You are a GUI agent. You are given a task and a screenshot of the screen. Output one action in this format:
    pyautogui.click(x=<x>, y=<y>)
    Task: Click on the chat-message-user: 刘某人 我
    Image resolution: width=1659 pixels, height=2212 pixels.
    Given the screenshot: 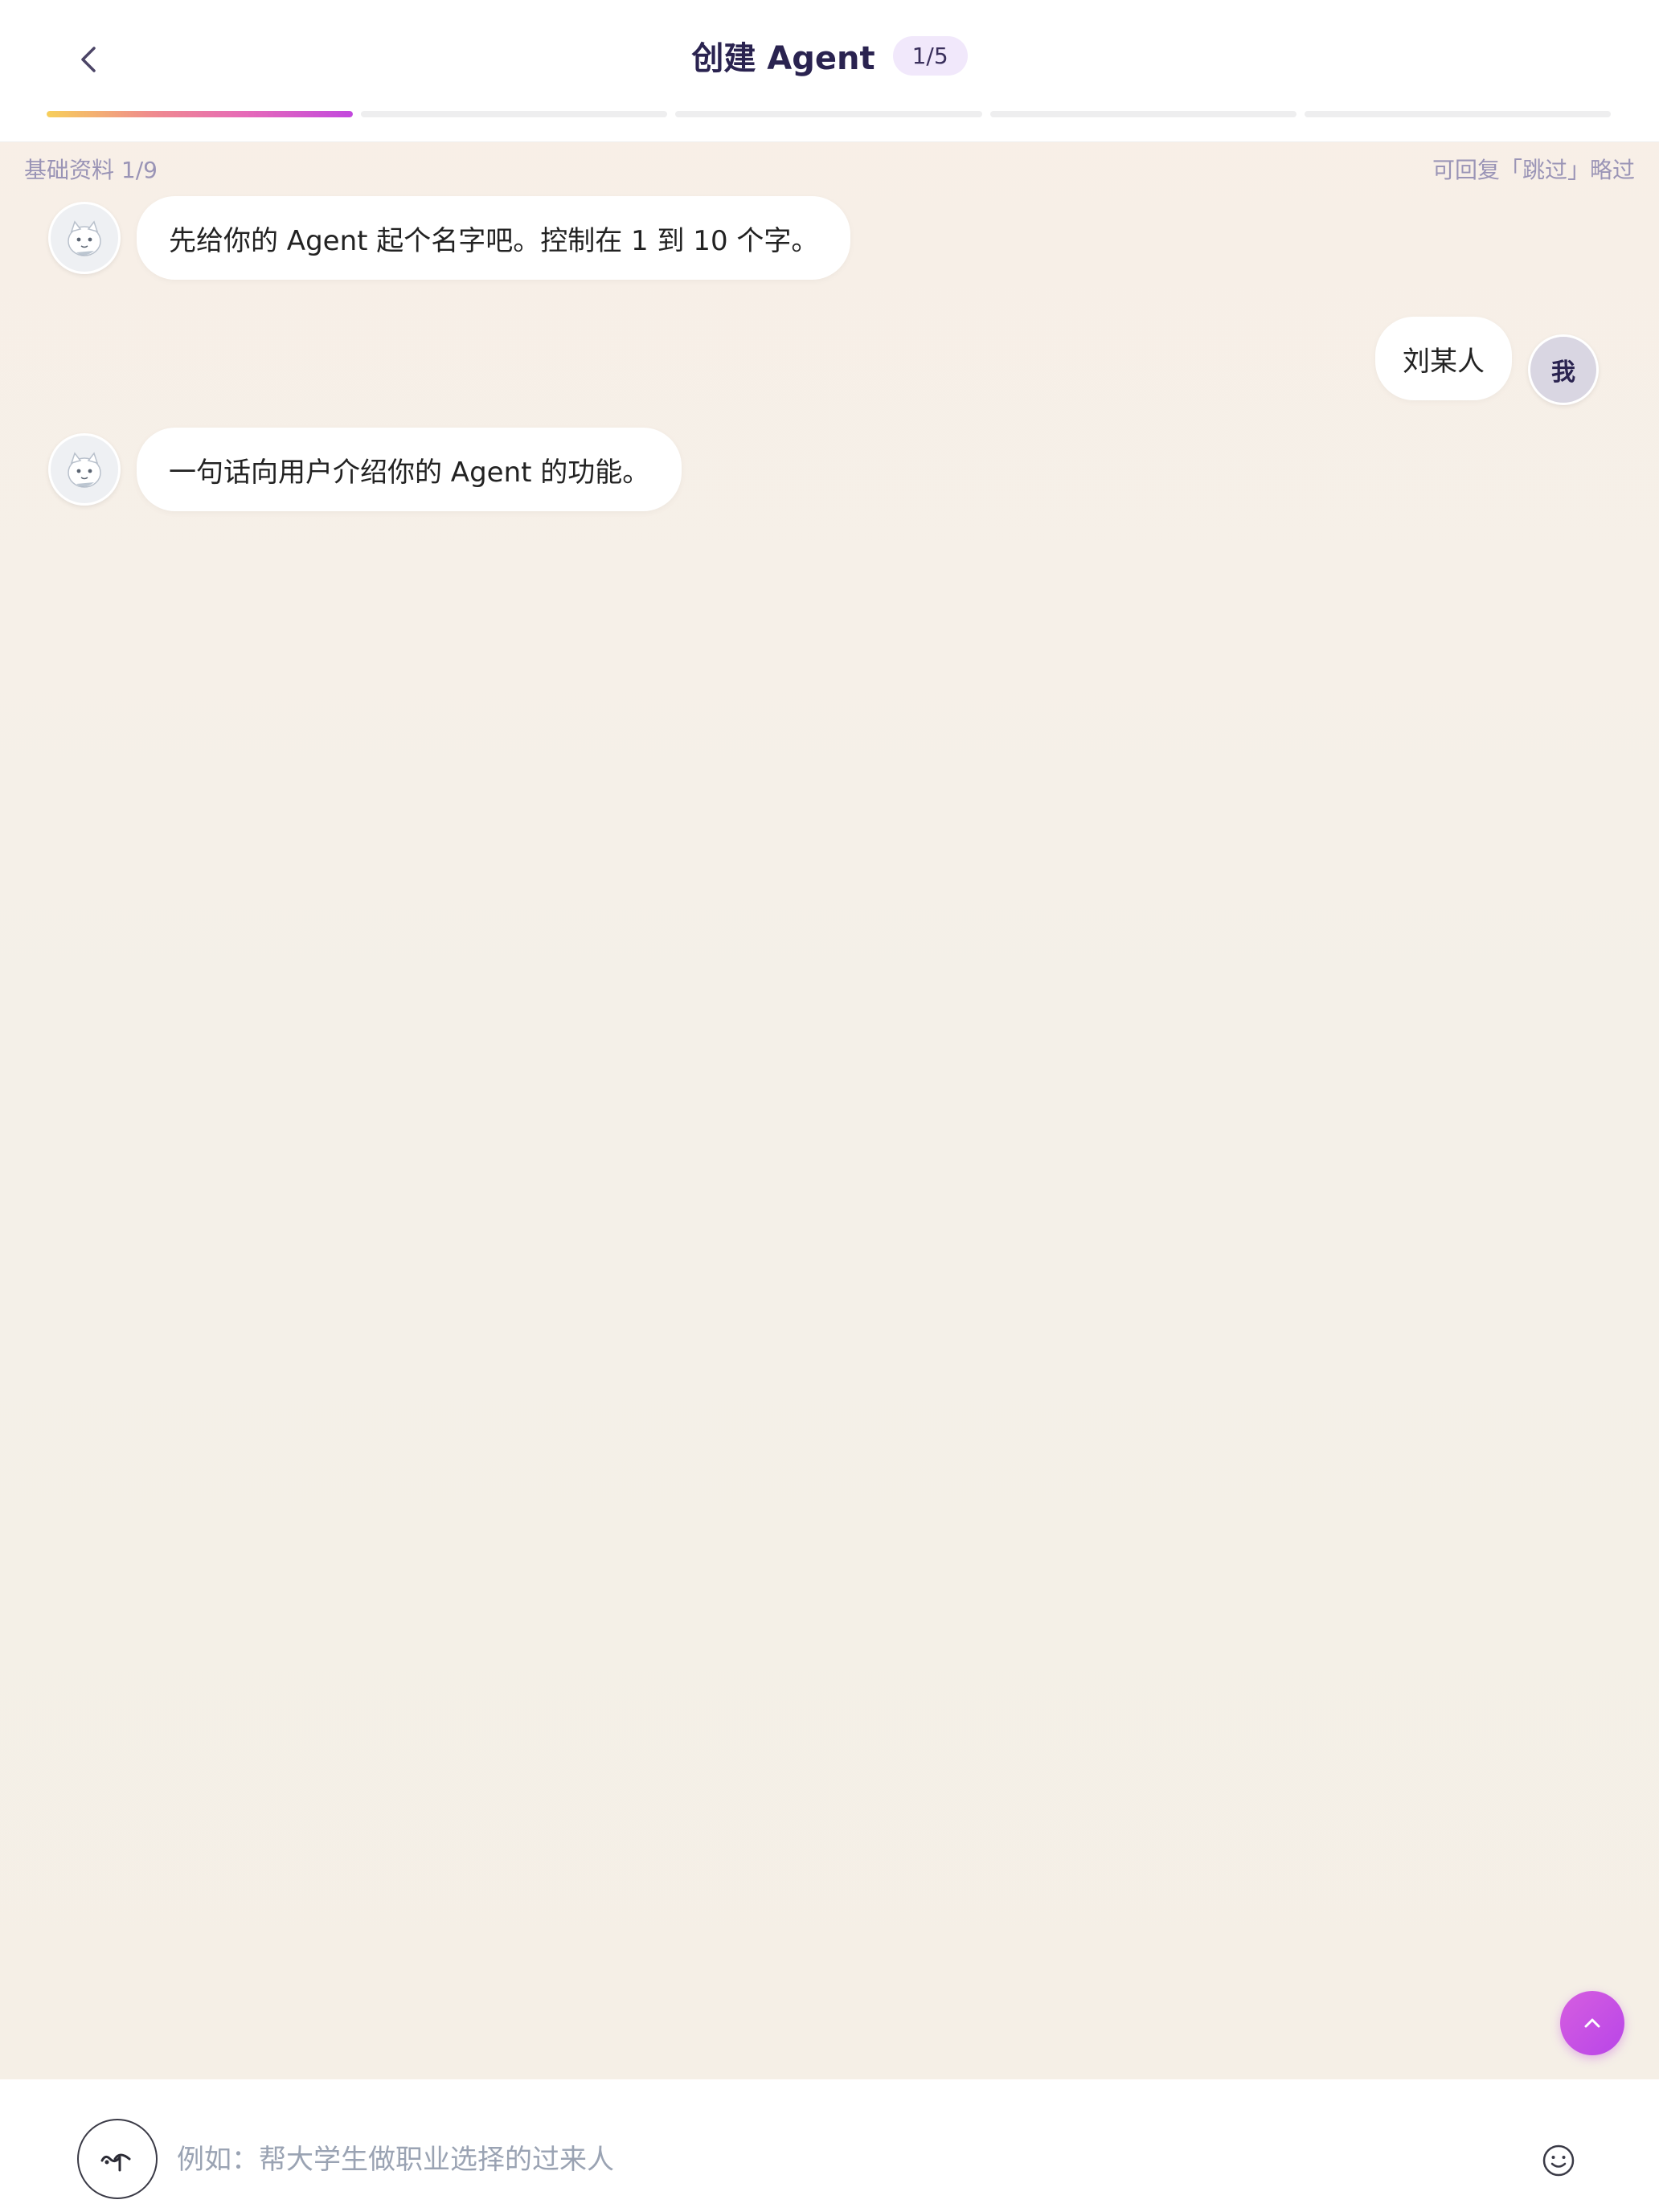 What is the action you would take?
    pyautogui.click(x=1487, y=358)
    